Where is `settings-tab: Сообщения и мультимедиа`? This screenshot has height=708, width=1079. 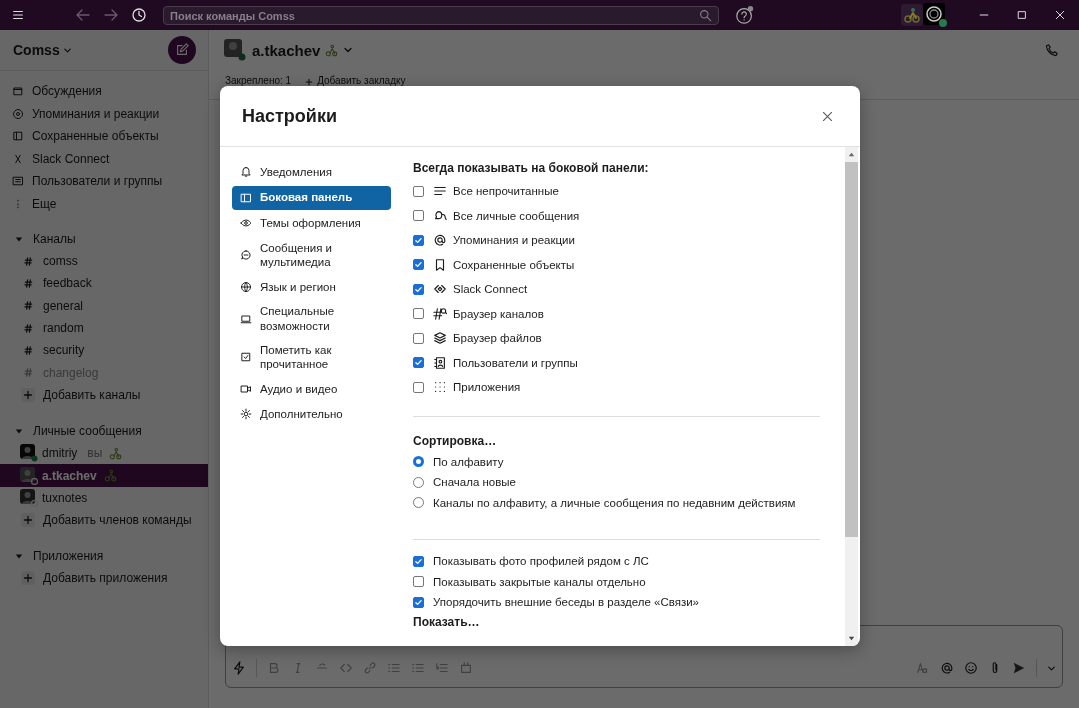 settings-tab: Сообщения и мультимедиа is located at coordinates (311, 255).